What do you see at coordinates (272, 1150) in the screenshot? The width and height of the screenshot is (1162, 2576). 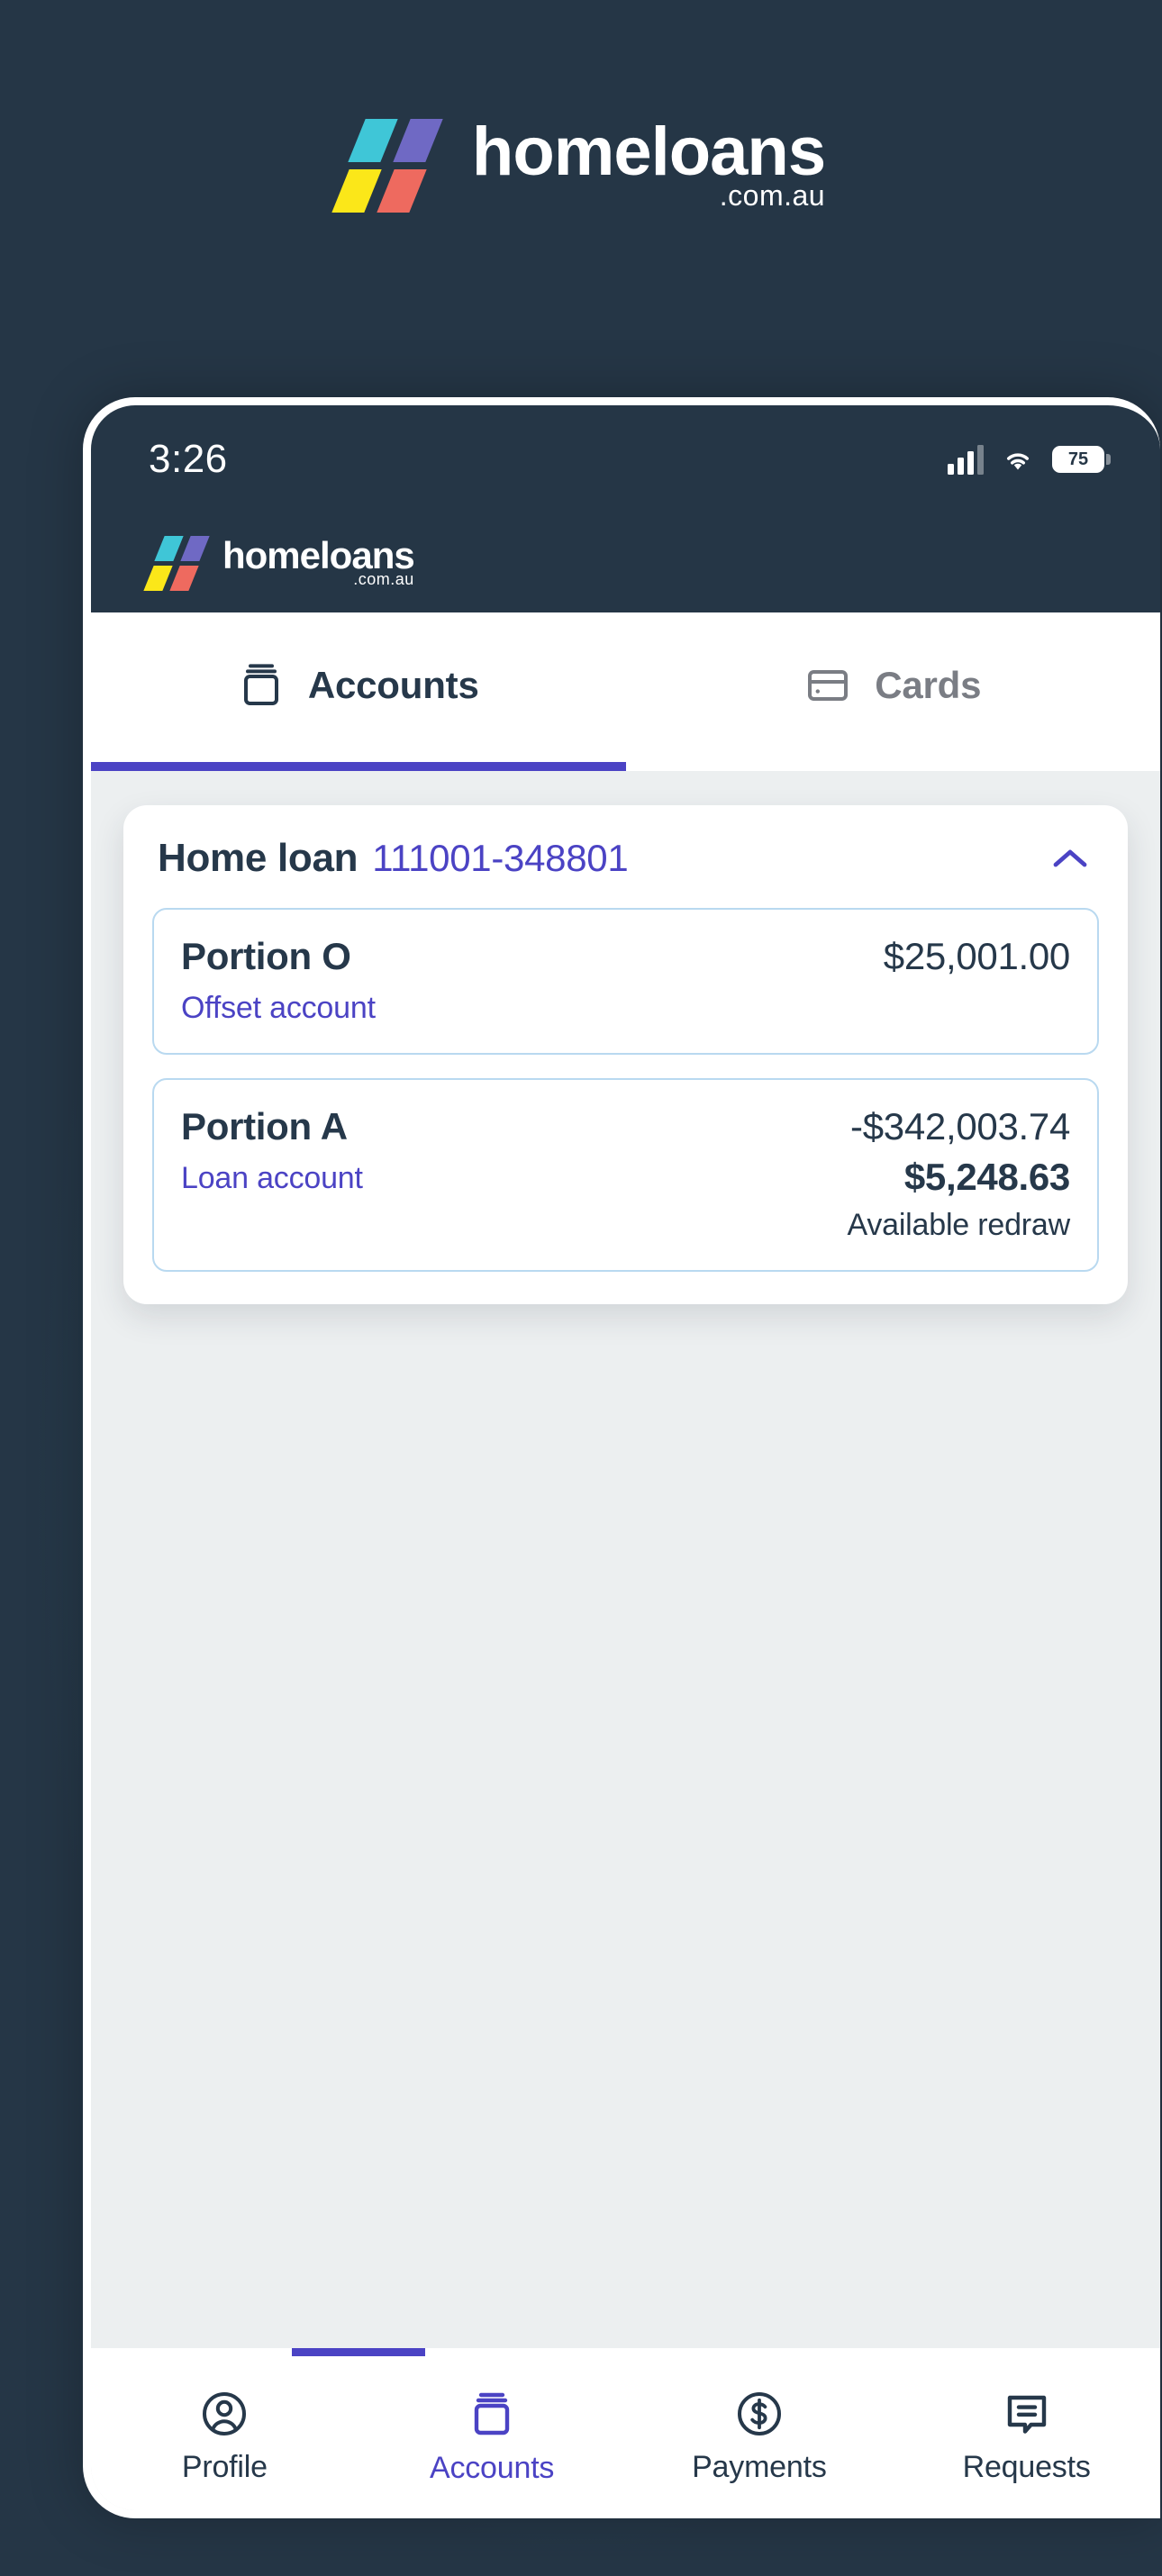 I see `portion-info: Portion A Loan account` at bounding box center [272, 1150].